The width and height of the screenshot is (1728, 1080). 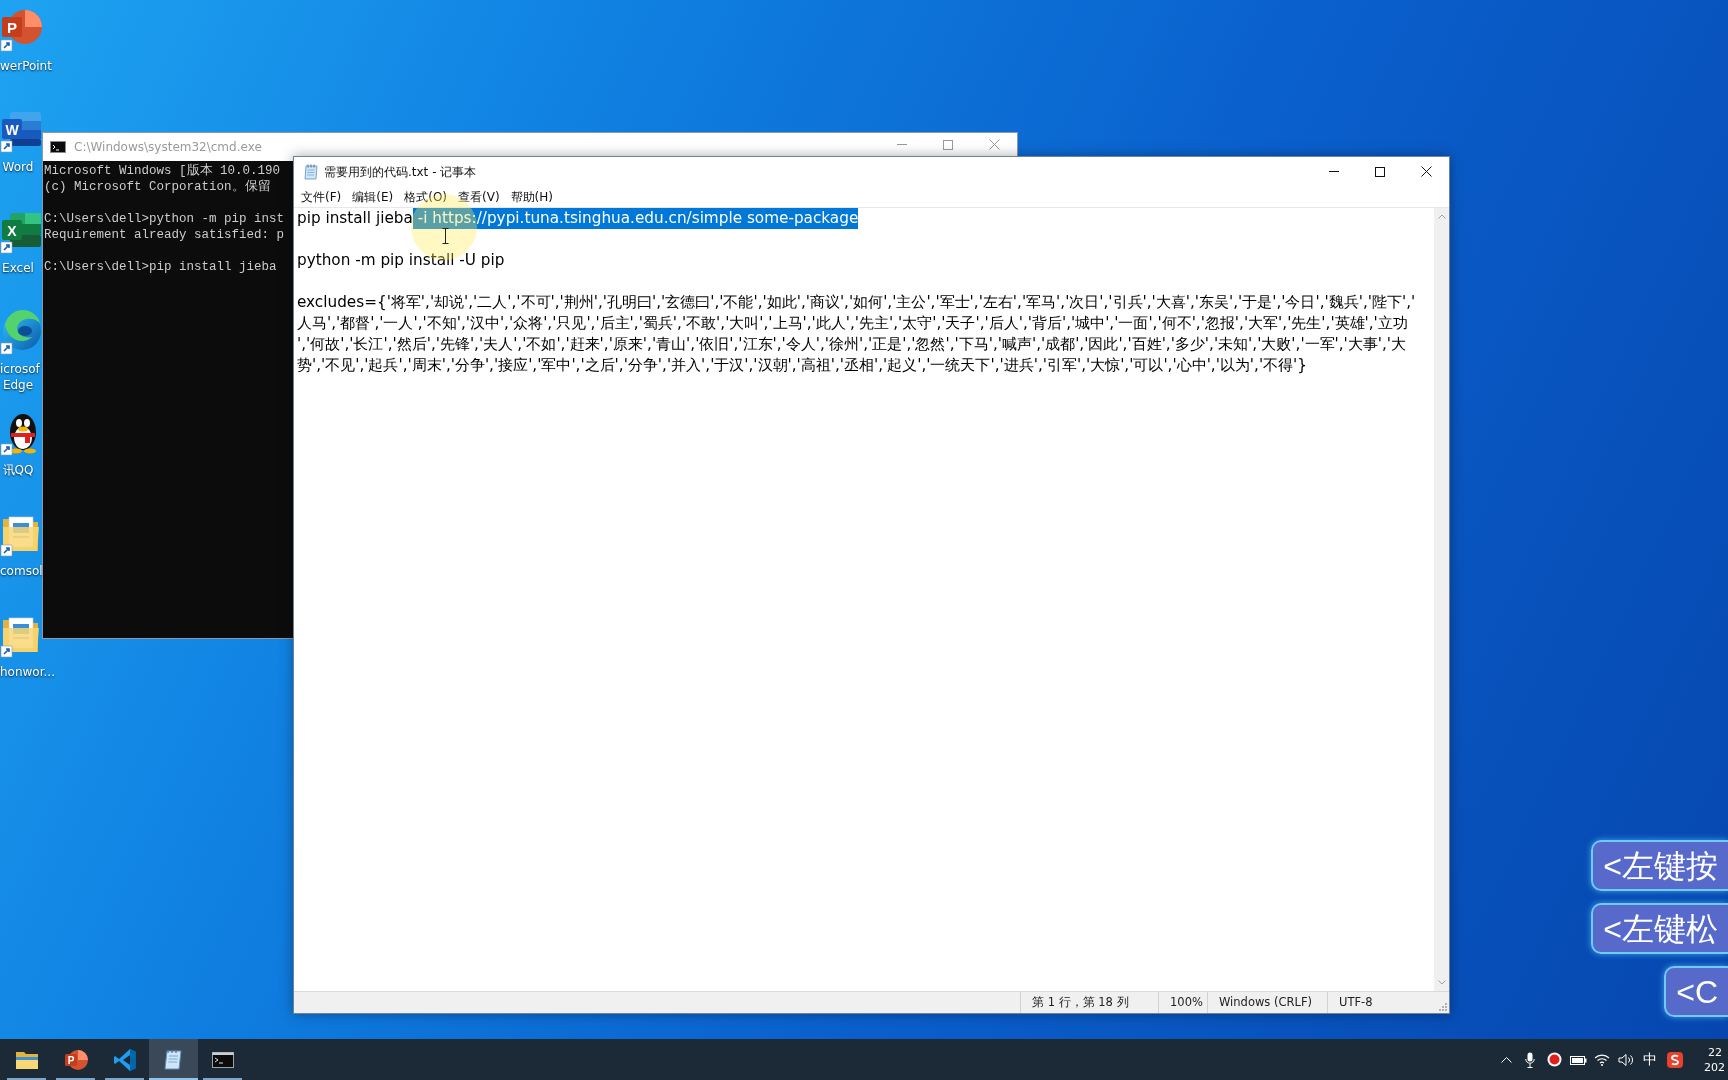 I want to click on scroll-down-icon, so click(x=1441, y=982).